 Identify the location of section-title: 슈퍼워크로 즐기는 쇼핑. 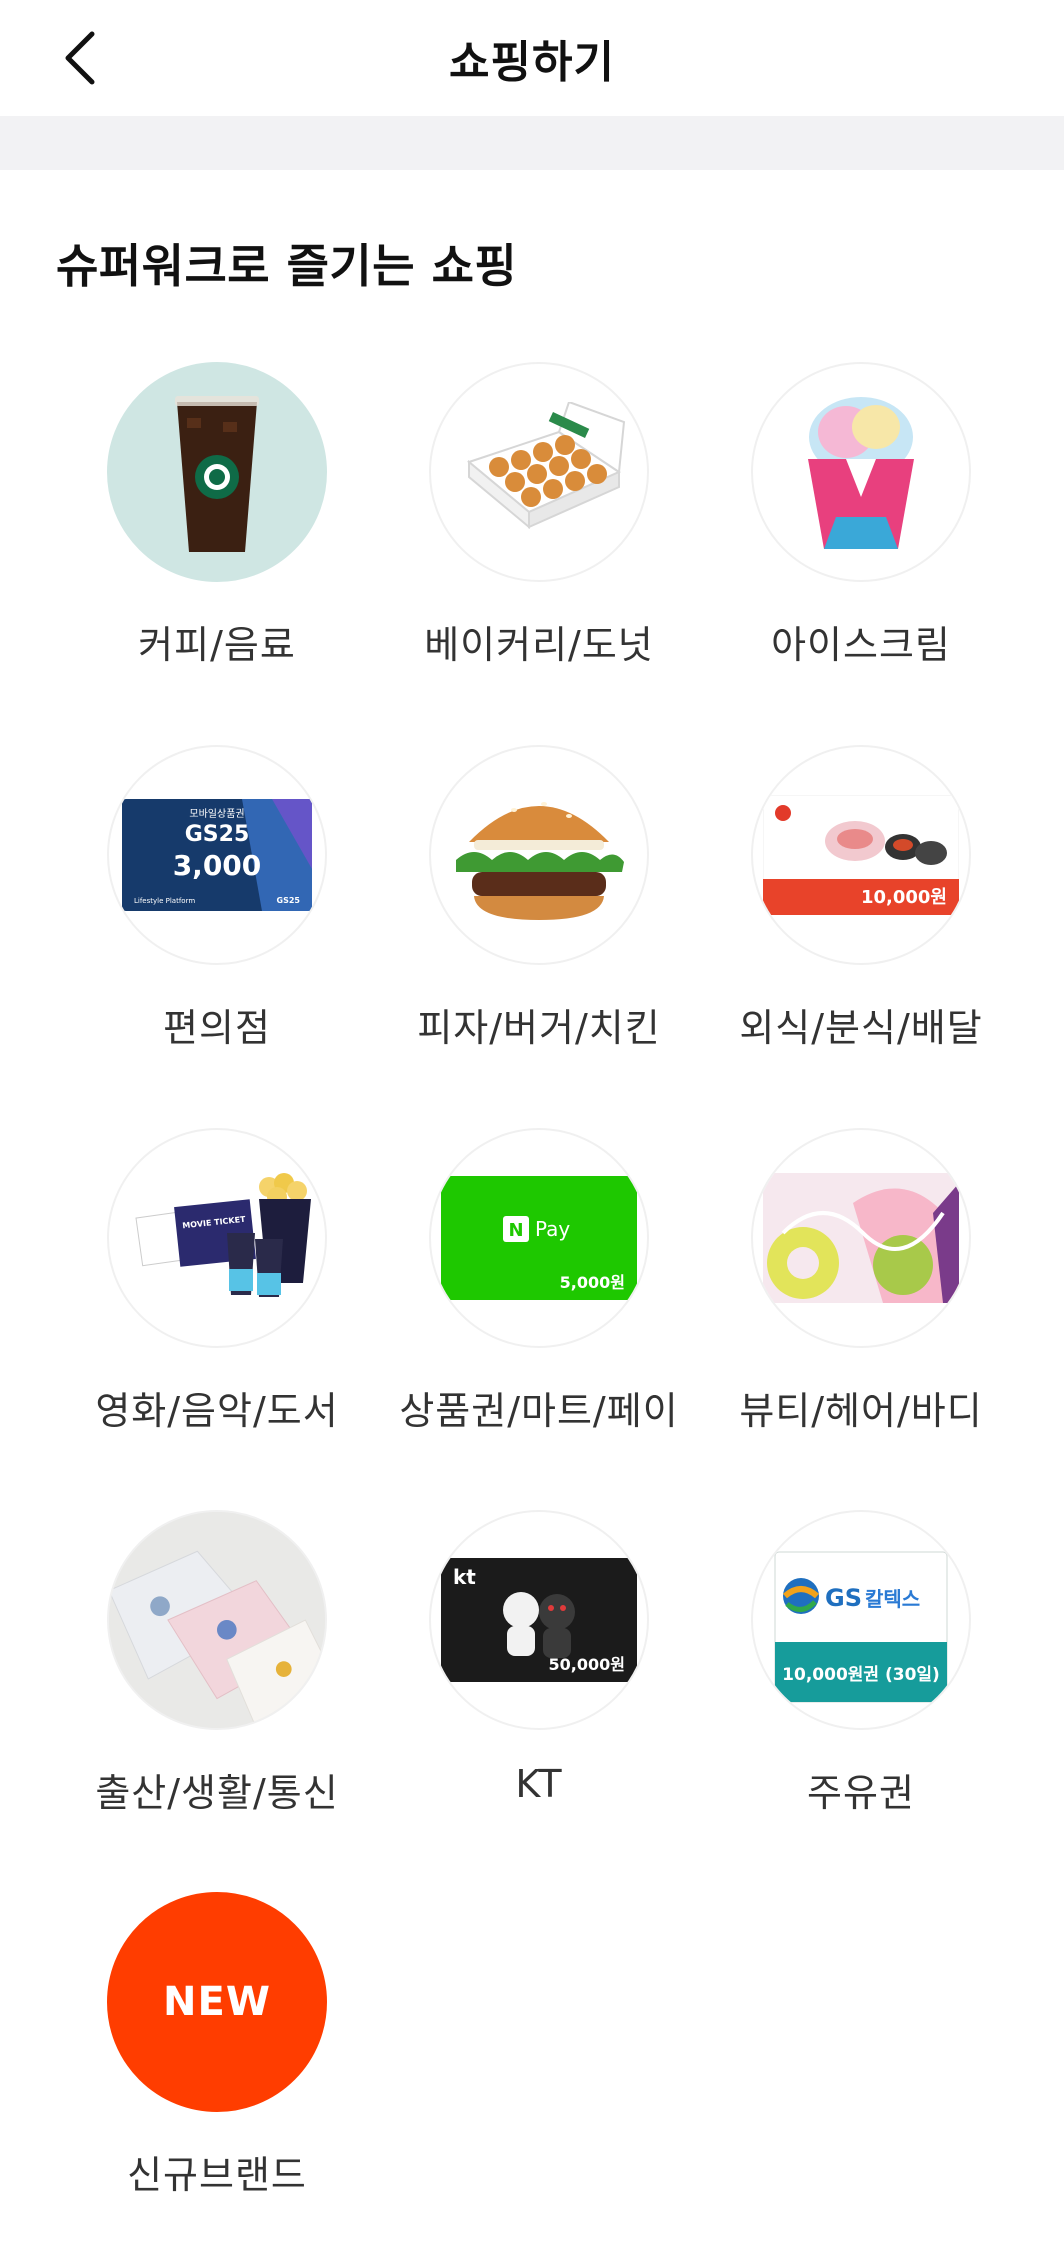
(287, 266).